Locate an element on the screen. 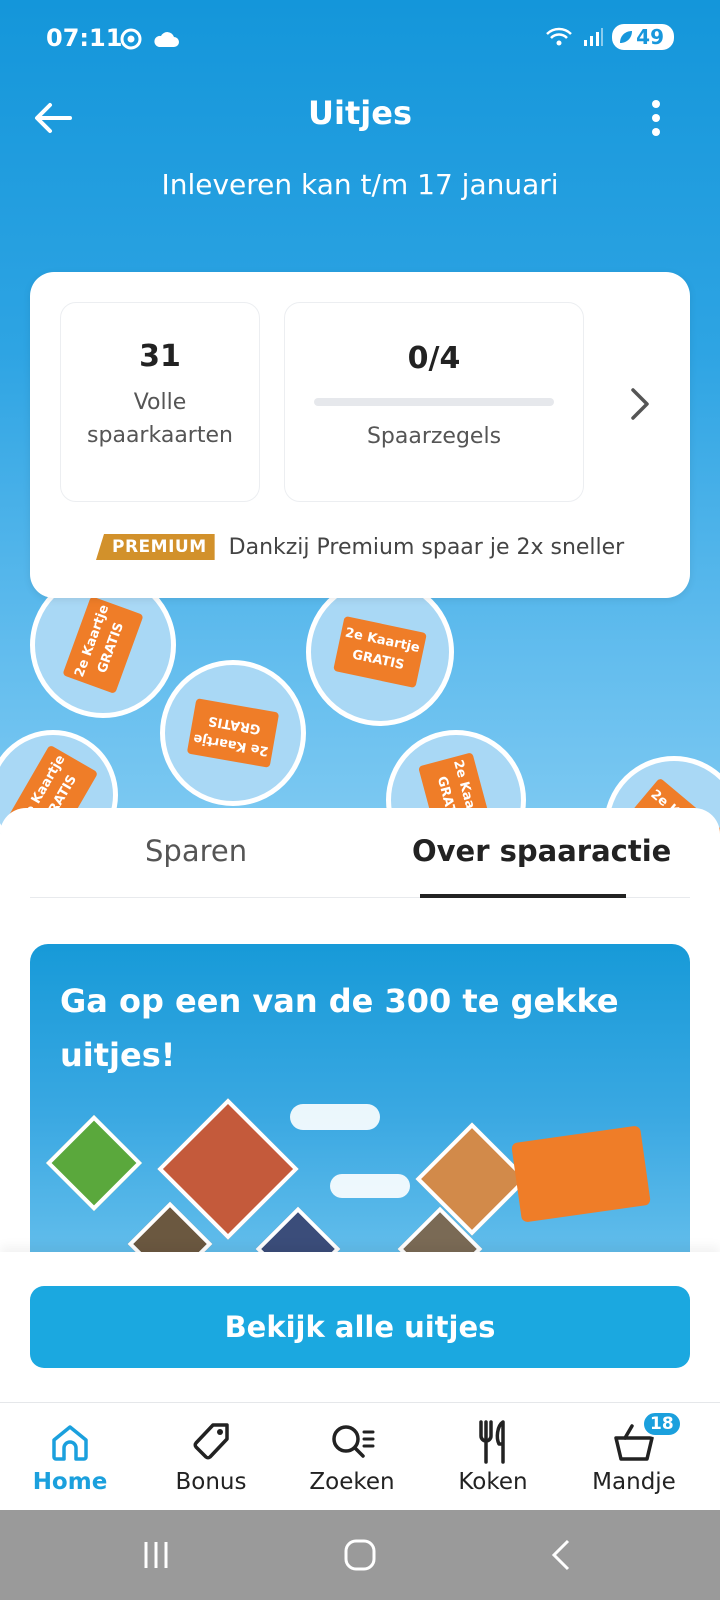 The width and height of the screenshot is (720, 1600). status-right: 49 is located at coordinates (609, 37).